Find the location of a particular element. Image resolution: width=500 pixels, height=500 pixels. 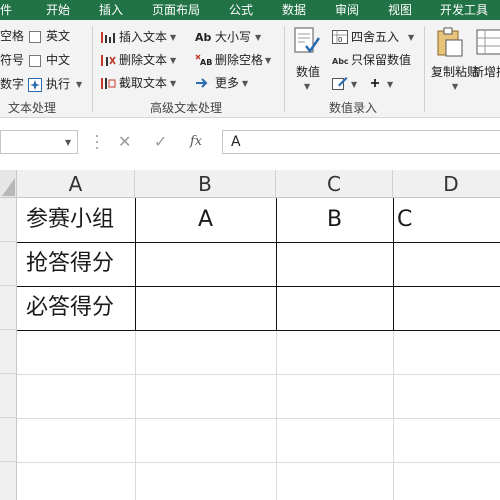

add-insert-button: 新增插 is located at coordinates (486, 72).